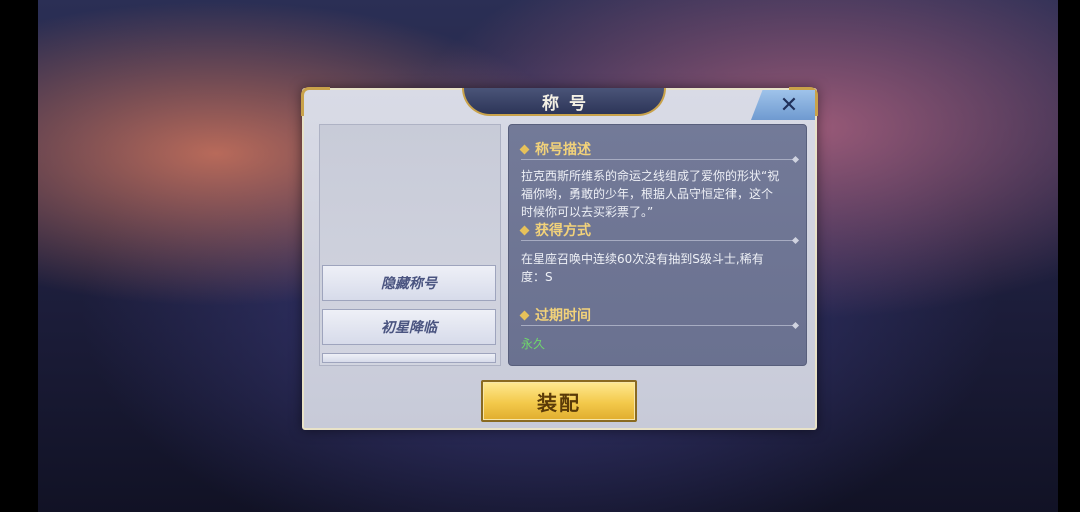  I want to click on dialog-title-plate: 称号, so click(564, 102).